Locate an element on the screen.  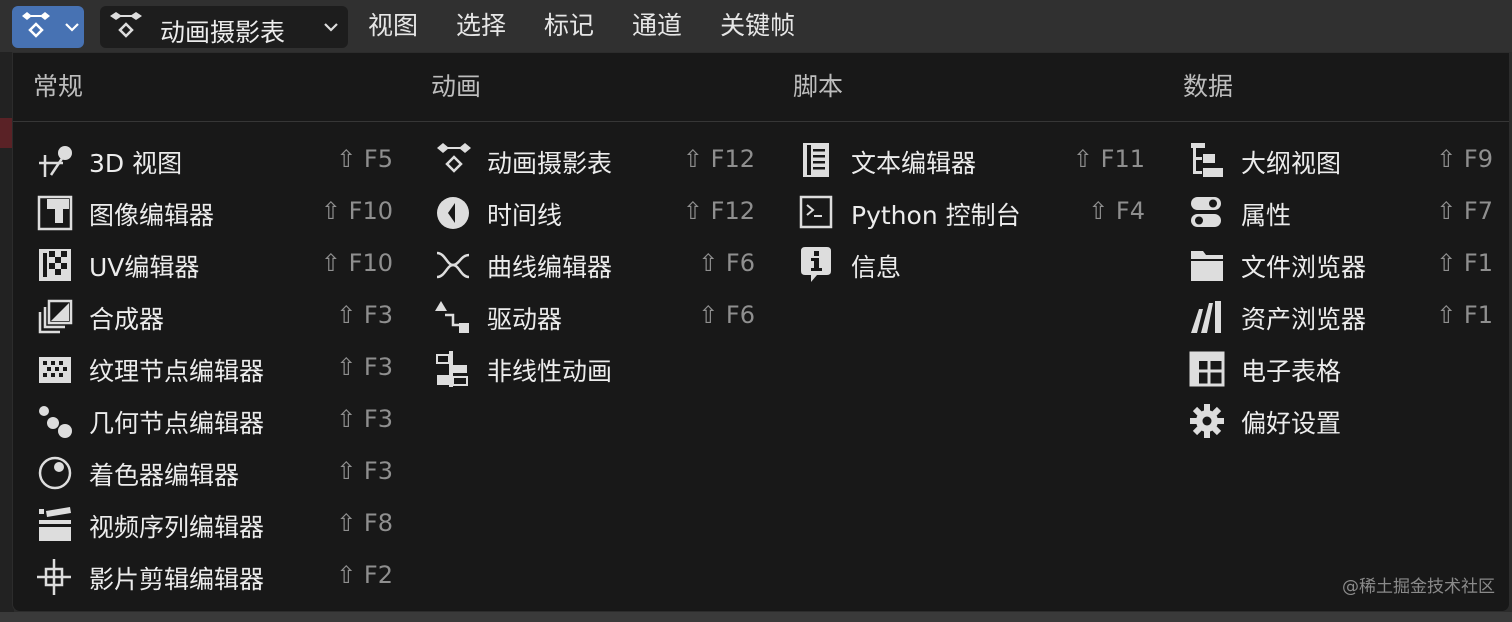
menu-item-outliner: 大纲视图 ⇧ F9 is located at coordinates (1341, 160).